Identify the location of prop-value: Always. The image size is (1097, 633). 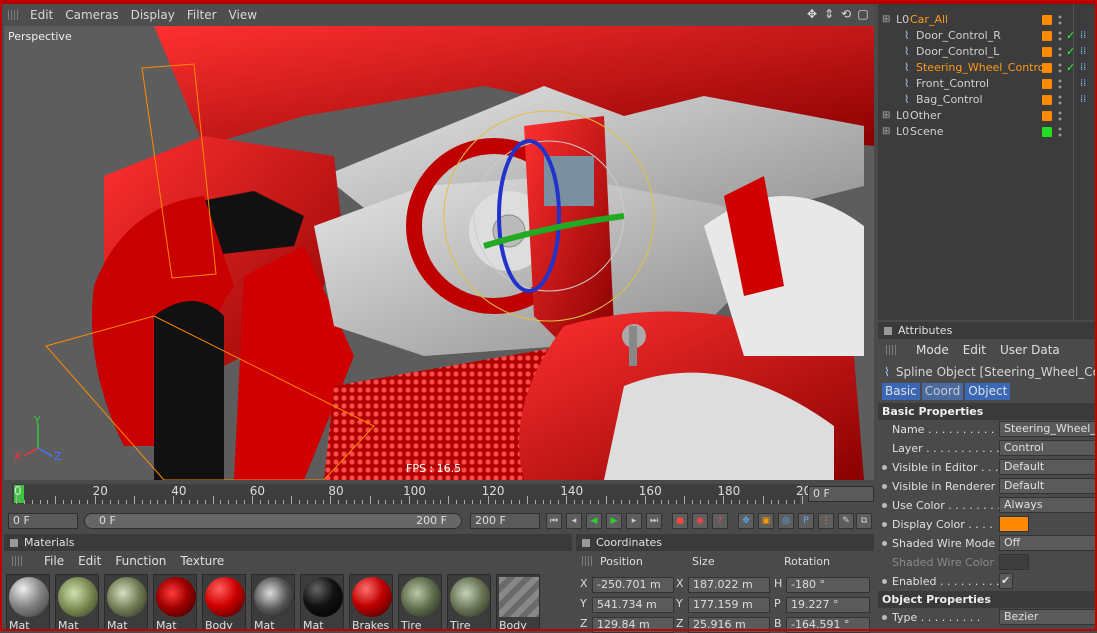
(1048, 505).